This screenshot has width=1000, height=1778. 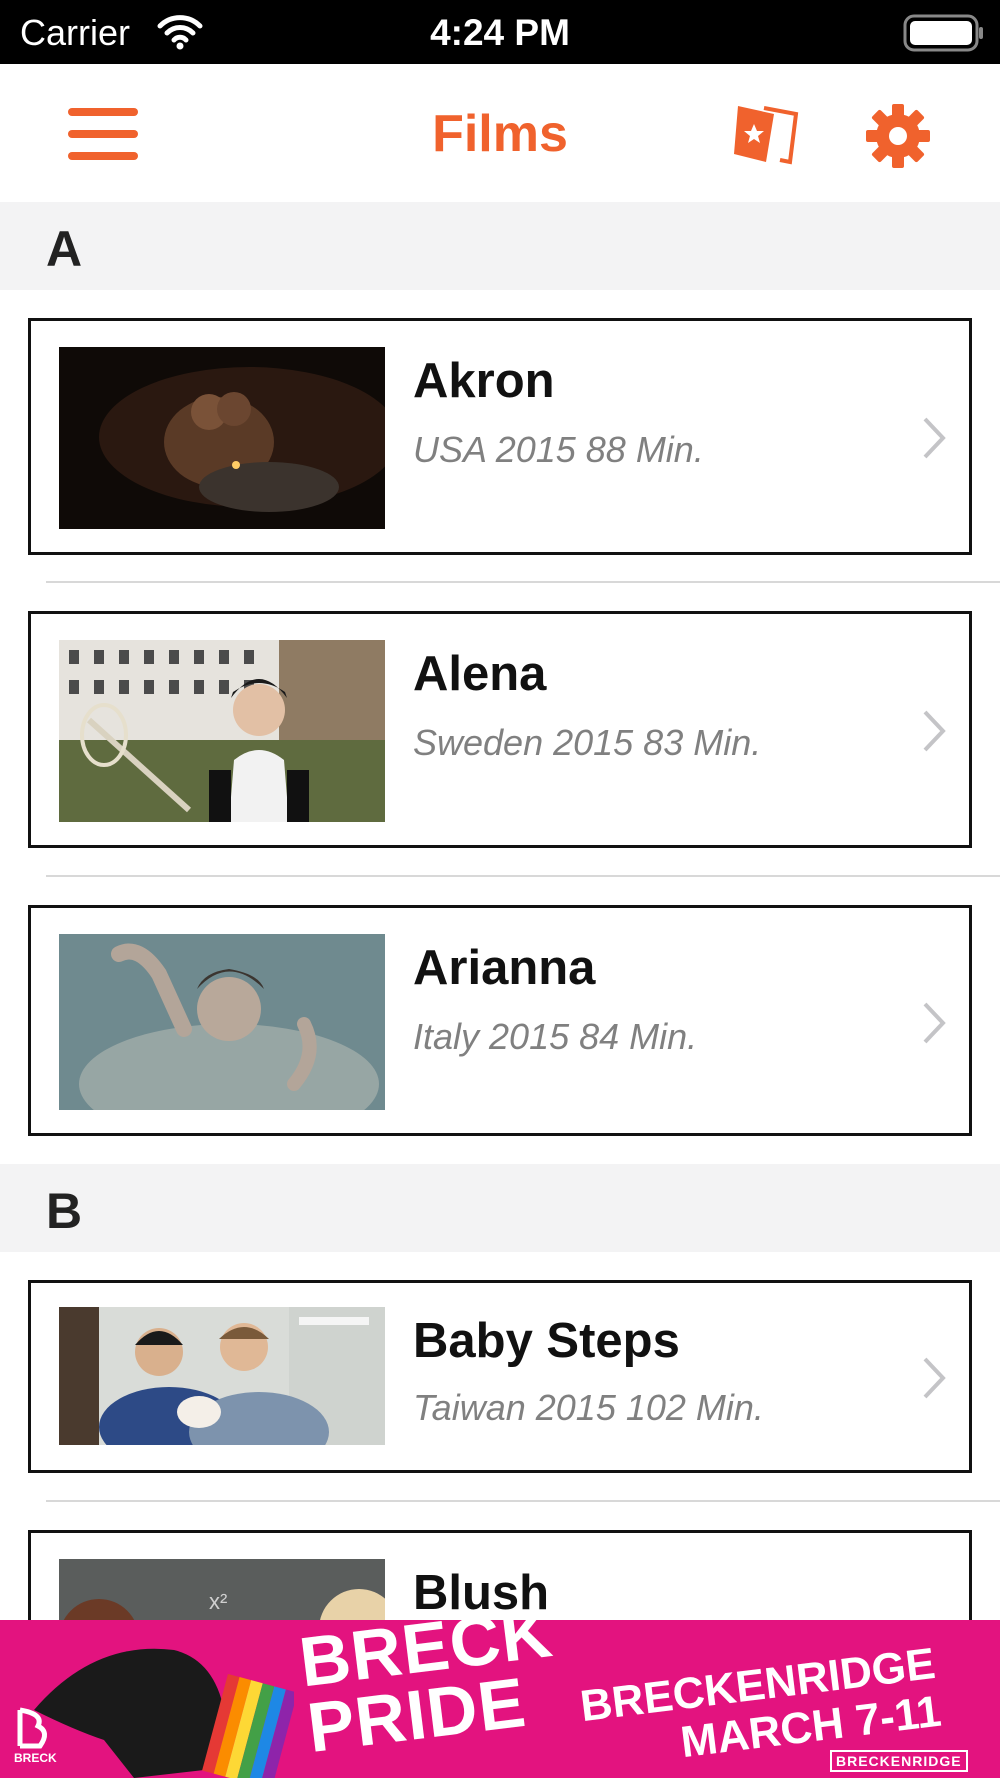 I want to click on svg-text: BRECK, so click(x=35, y=1758).